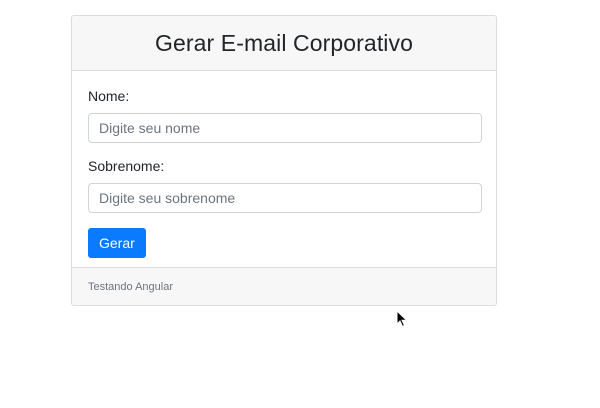 The height and width of the screenshot is (408, 600). I want to click on sobrenome-input, so click(285, 198).